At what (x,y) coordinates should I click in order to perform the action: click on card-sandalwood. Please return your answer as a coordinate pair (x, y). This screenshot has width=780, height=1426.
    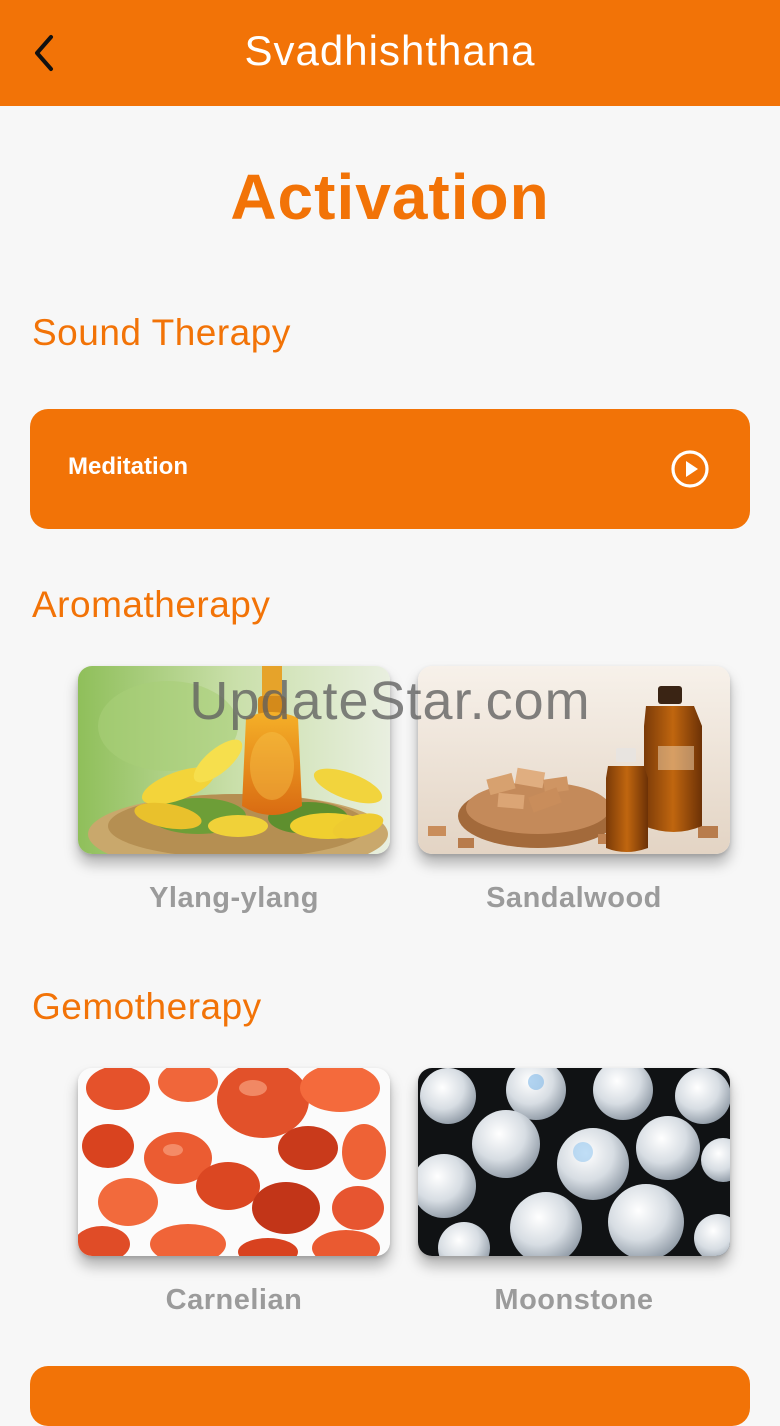
    Looking at the image, I should click on (574, 760).